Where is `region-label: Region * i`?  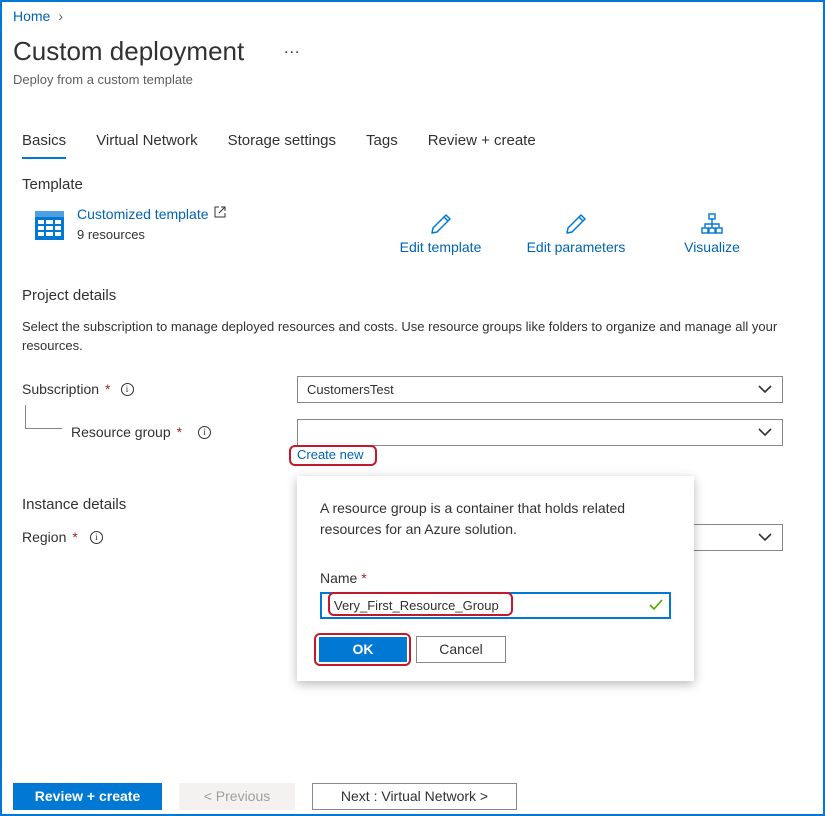
region-label: Region * i is located at coordinates (62, 537).